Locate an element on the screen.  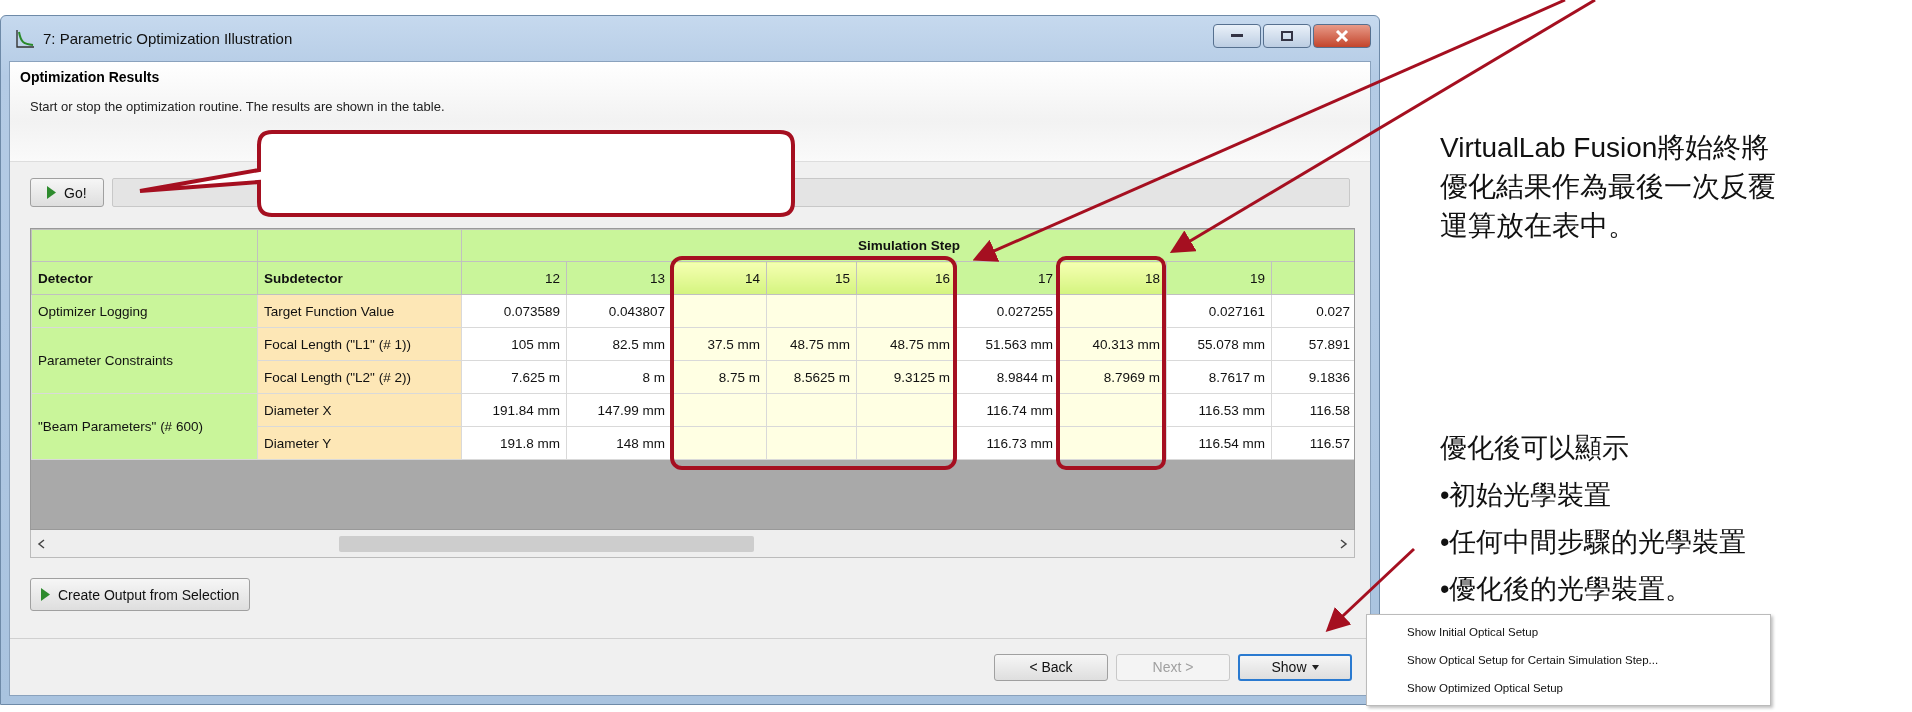
table-cell: 7.625 m is located at coordinates (514, 377).